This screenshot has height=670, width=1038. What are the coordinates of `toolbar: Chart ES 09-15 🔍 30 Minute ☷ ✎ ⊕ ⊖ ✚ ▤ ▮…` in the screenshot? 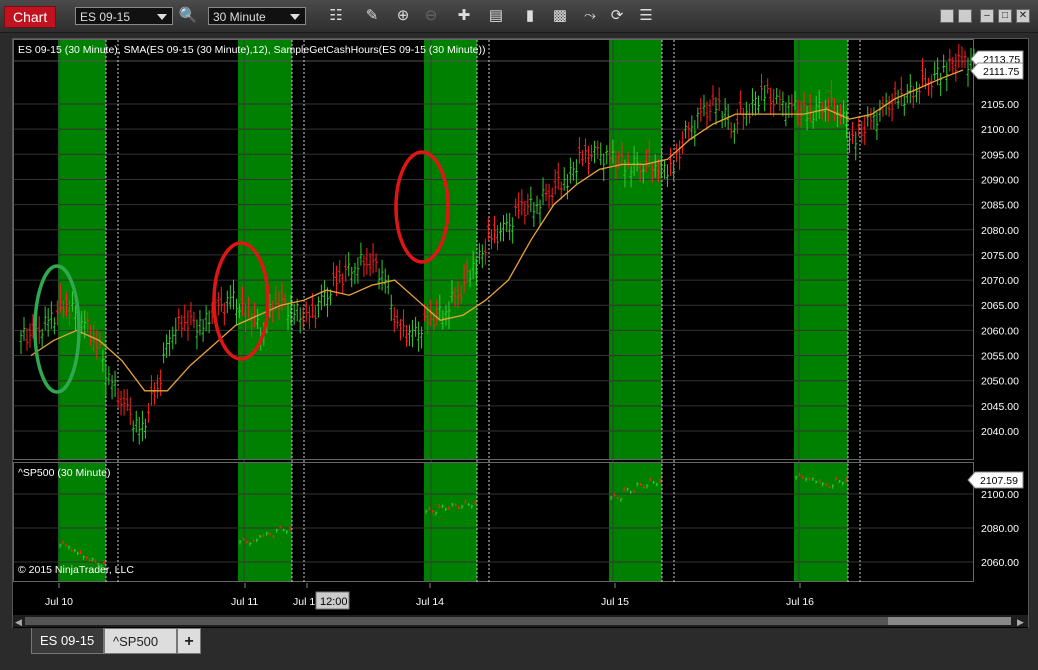 It's located at (519, 16).